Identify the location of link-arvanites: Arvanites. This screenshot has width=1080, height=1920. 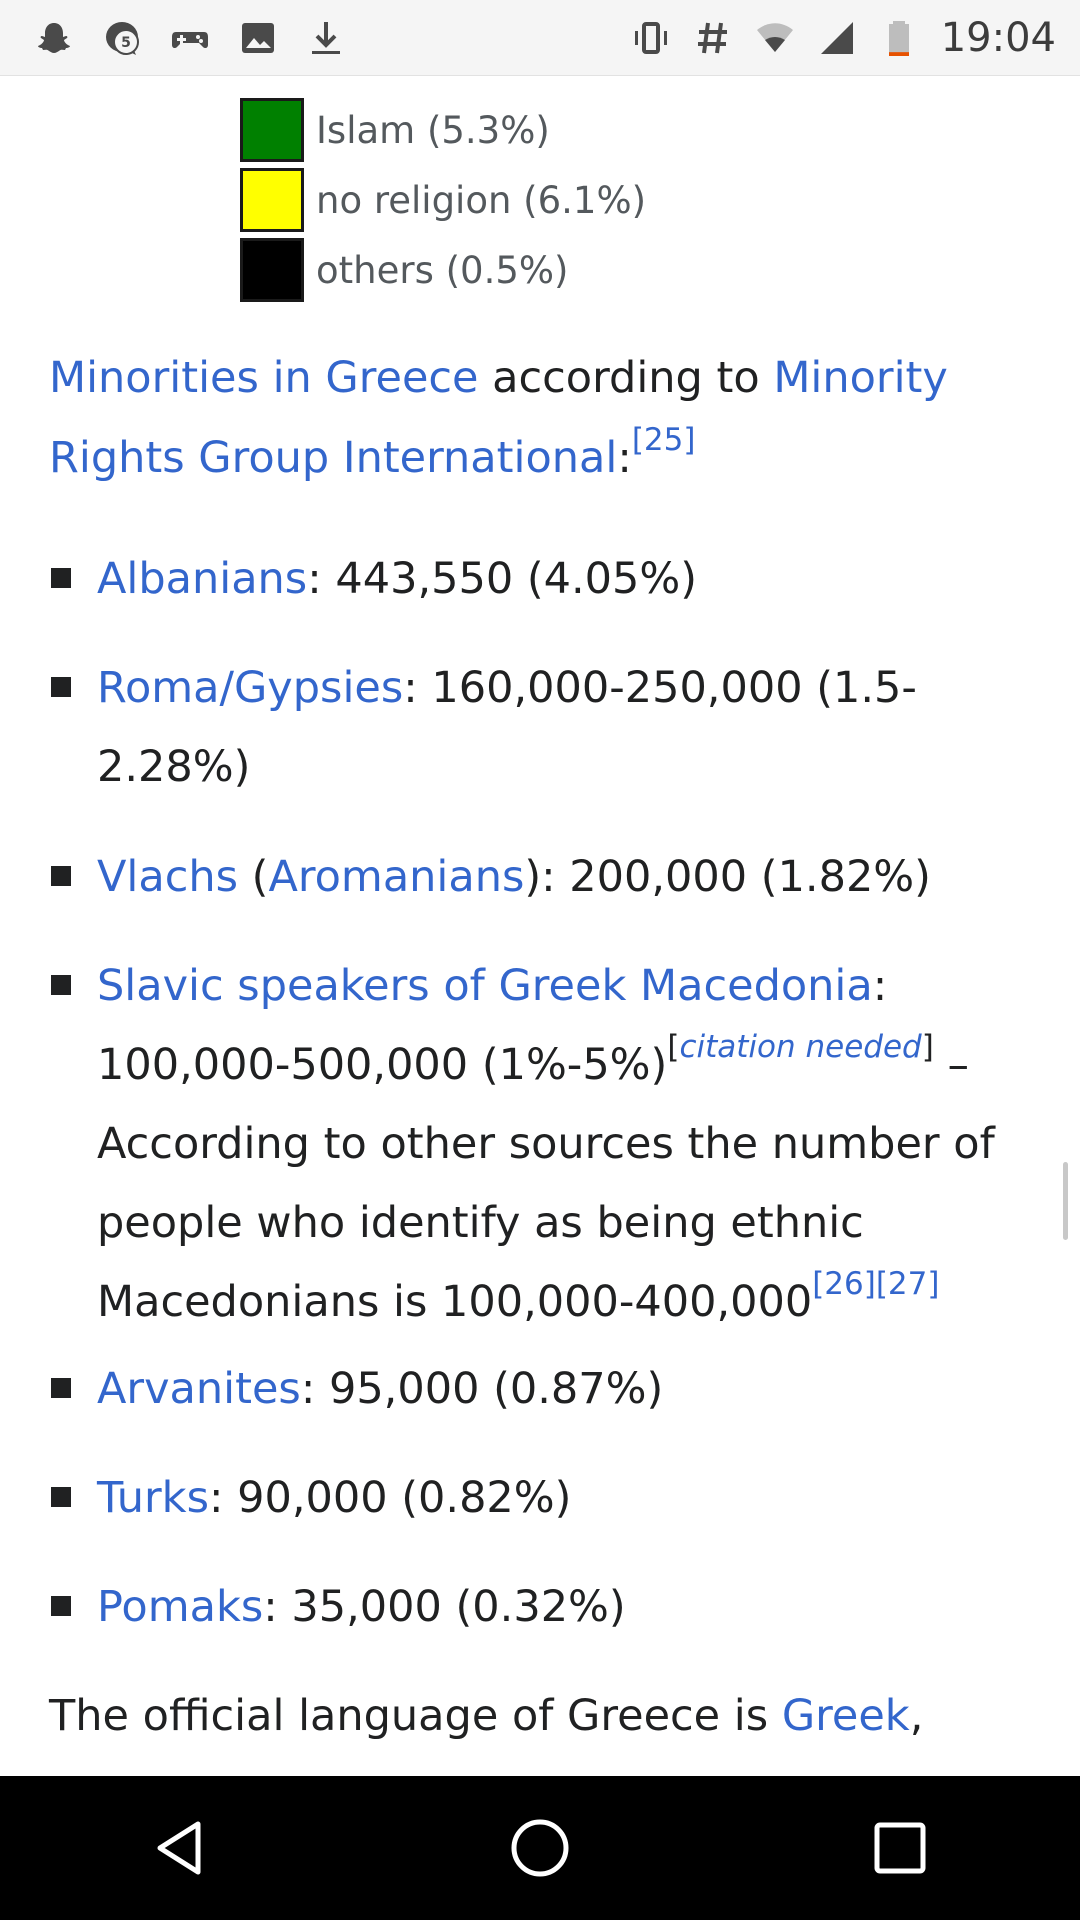
(199, 1389).